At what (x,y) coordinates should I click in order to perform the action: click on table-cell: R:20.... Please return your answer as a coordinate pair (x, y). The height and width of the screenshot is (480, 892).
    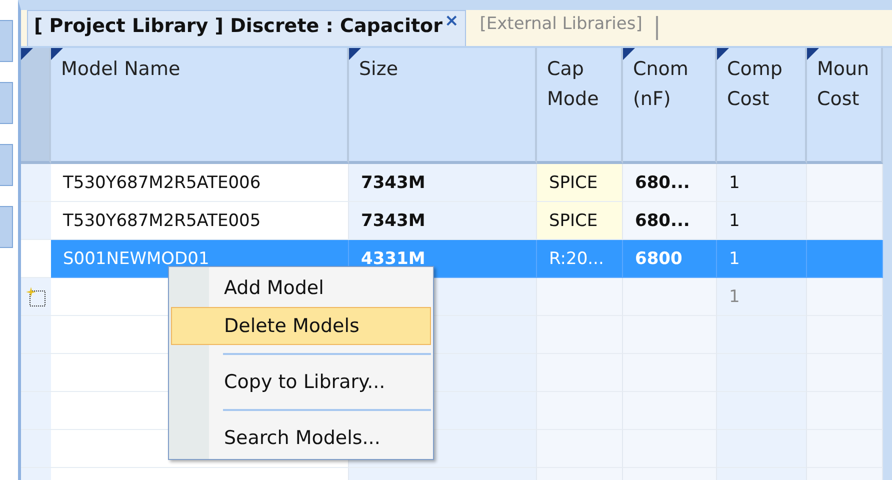
    Looking at the image, I should click on (580, 259).